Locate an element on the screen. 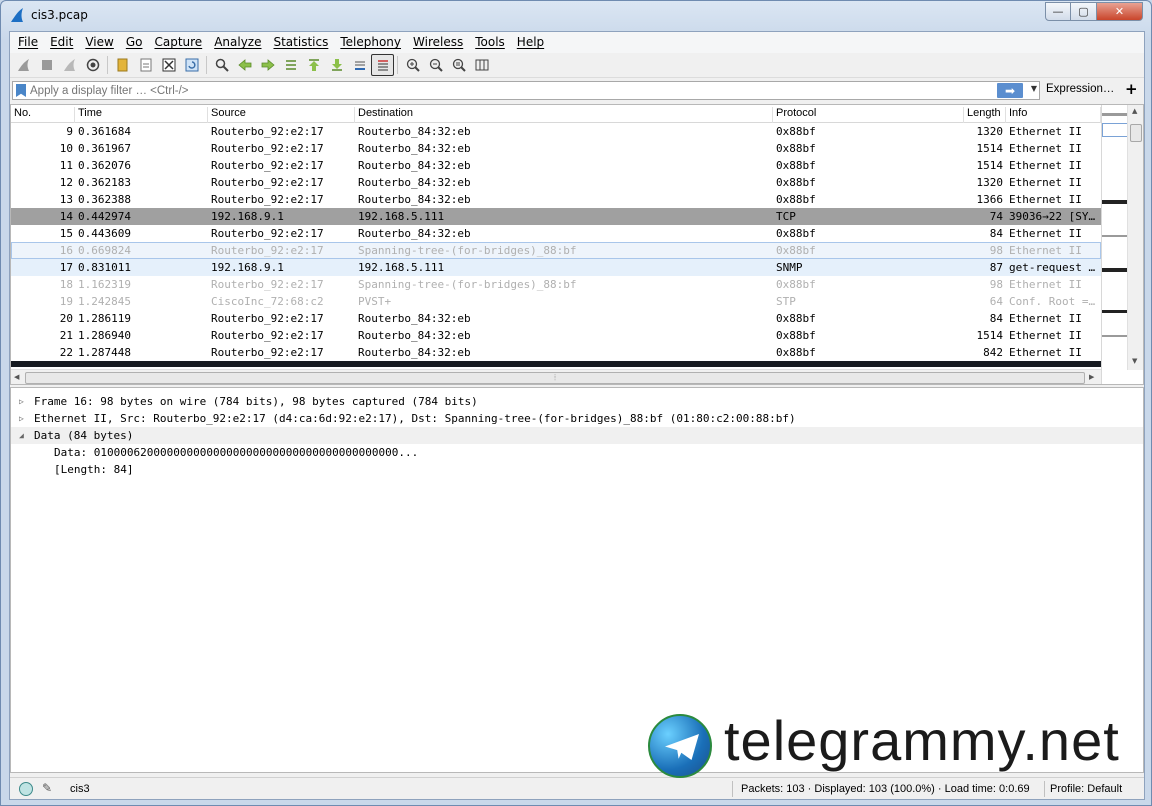 This screenshot has height=806, width=1152. menu-go: Go is located at coordinates (134, 42).